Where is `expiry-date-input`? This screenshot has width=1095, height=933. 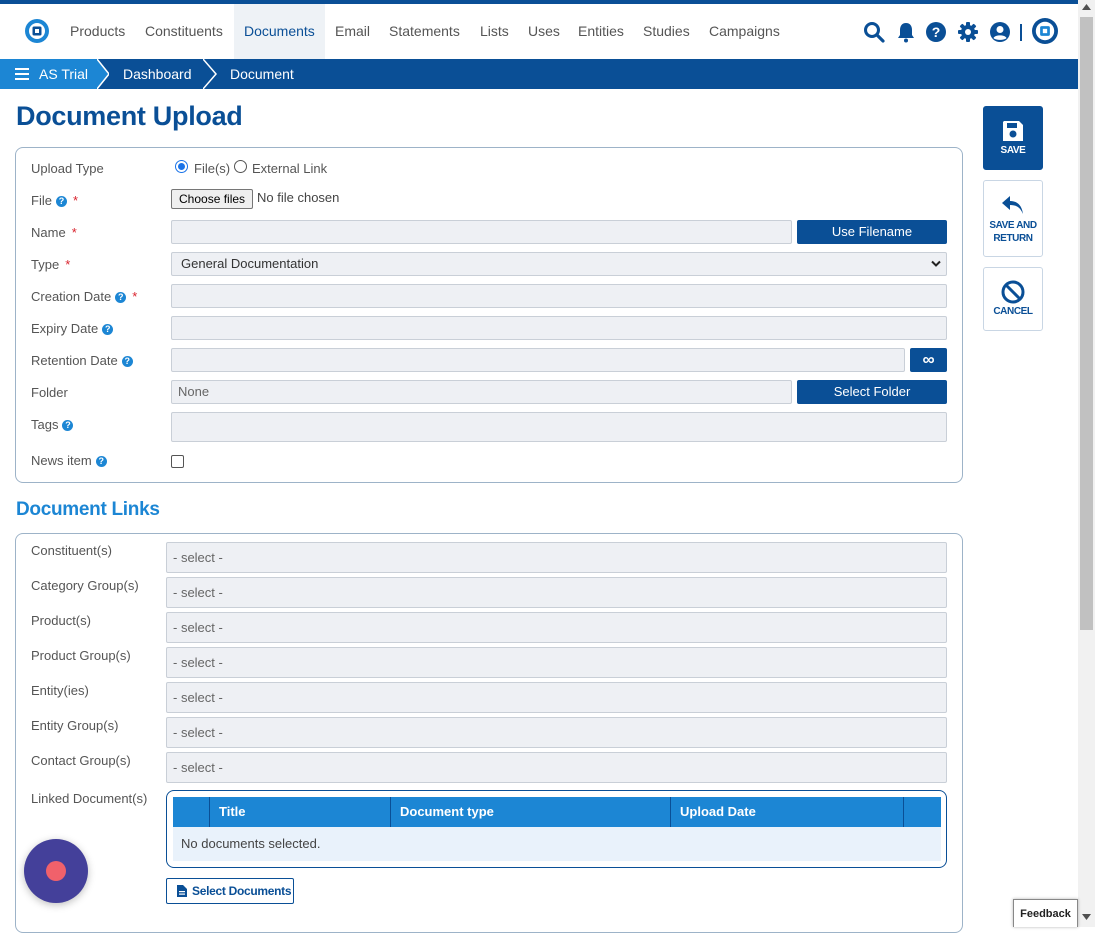
expiry-date-input is located at coordinates (559, 328).